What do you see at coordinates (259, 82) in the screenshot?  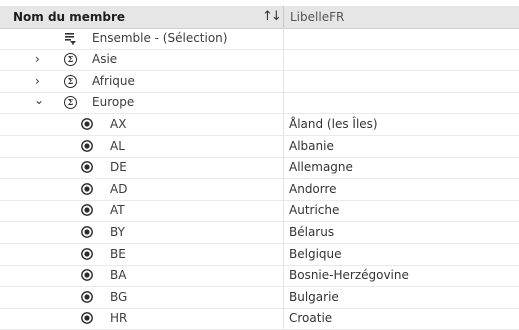 I see `tree-row-afrique: › Σ Afrique` at bounding box center [259, 82].